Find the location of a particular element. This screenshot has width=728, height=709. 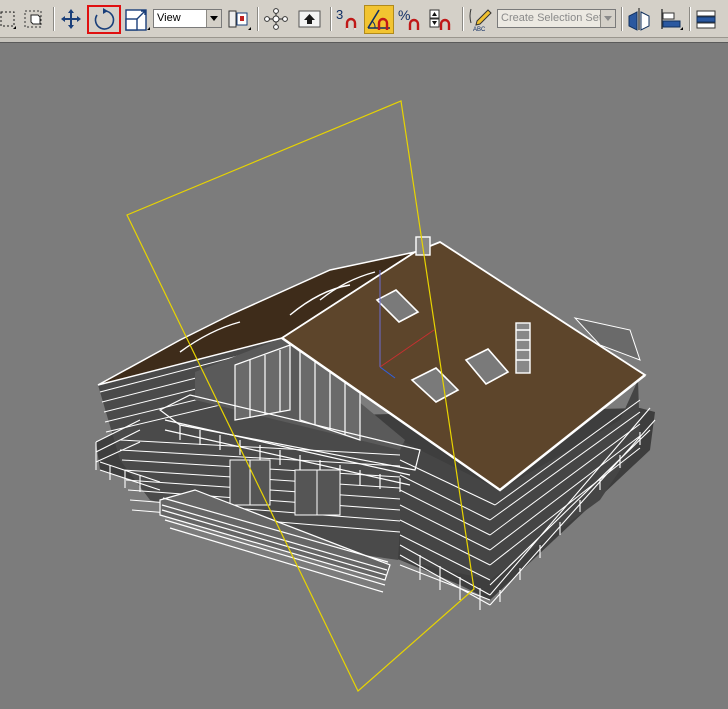

select-scale-button is located at coordinates (138, 19).